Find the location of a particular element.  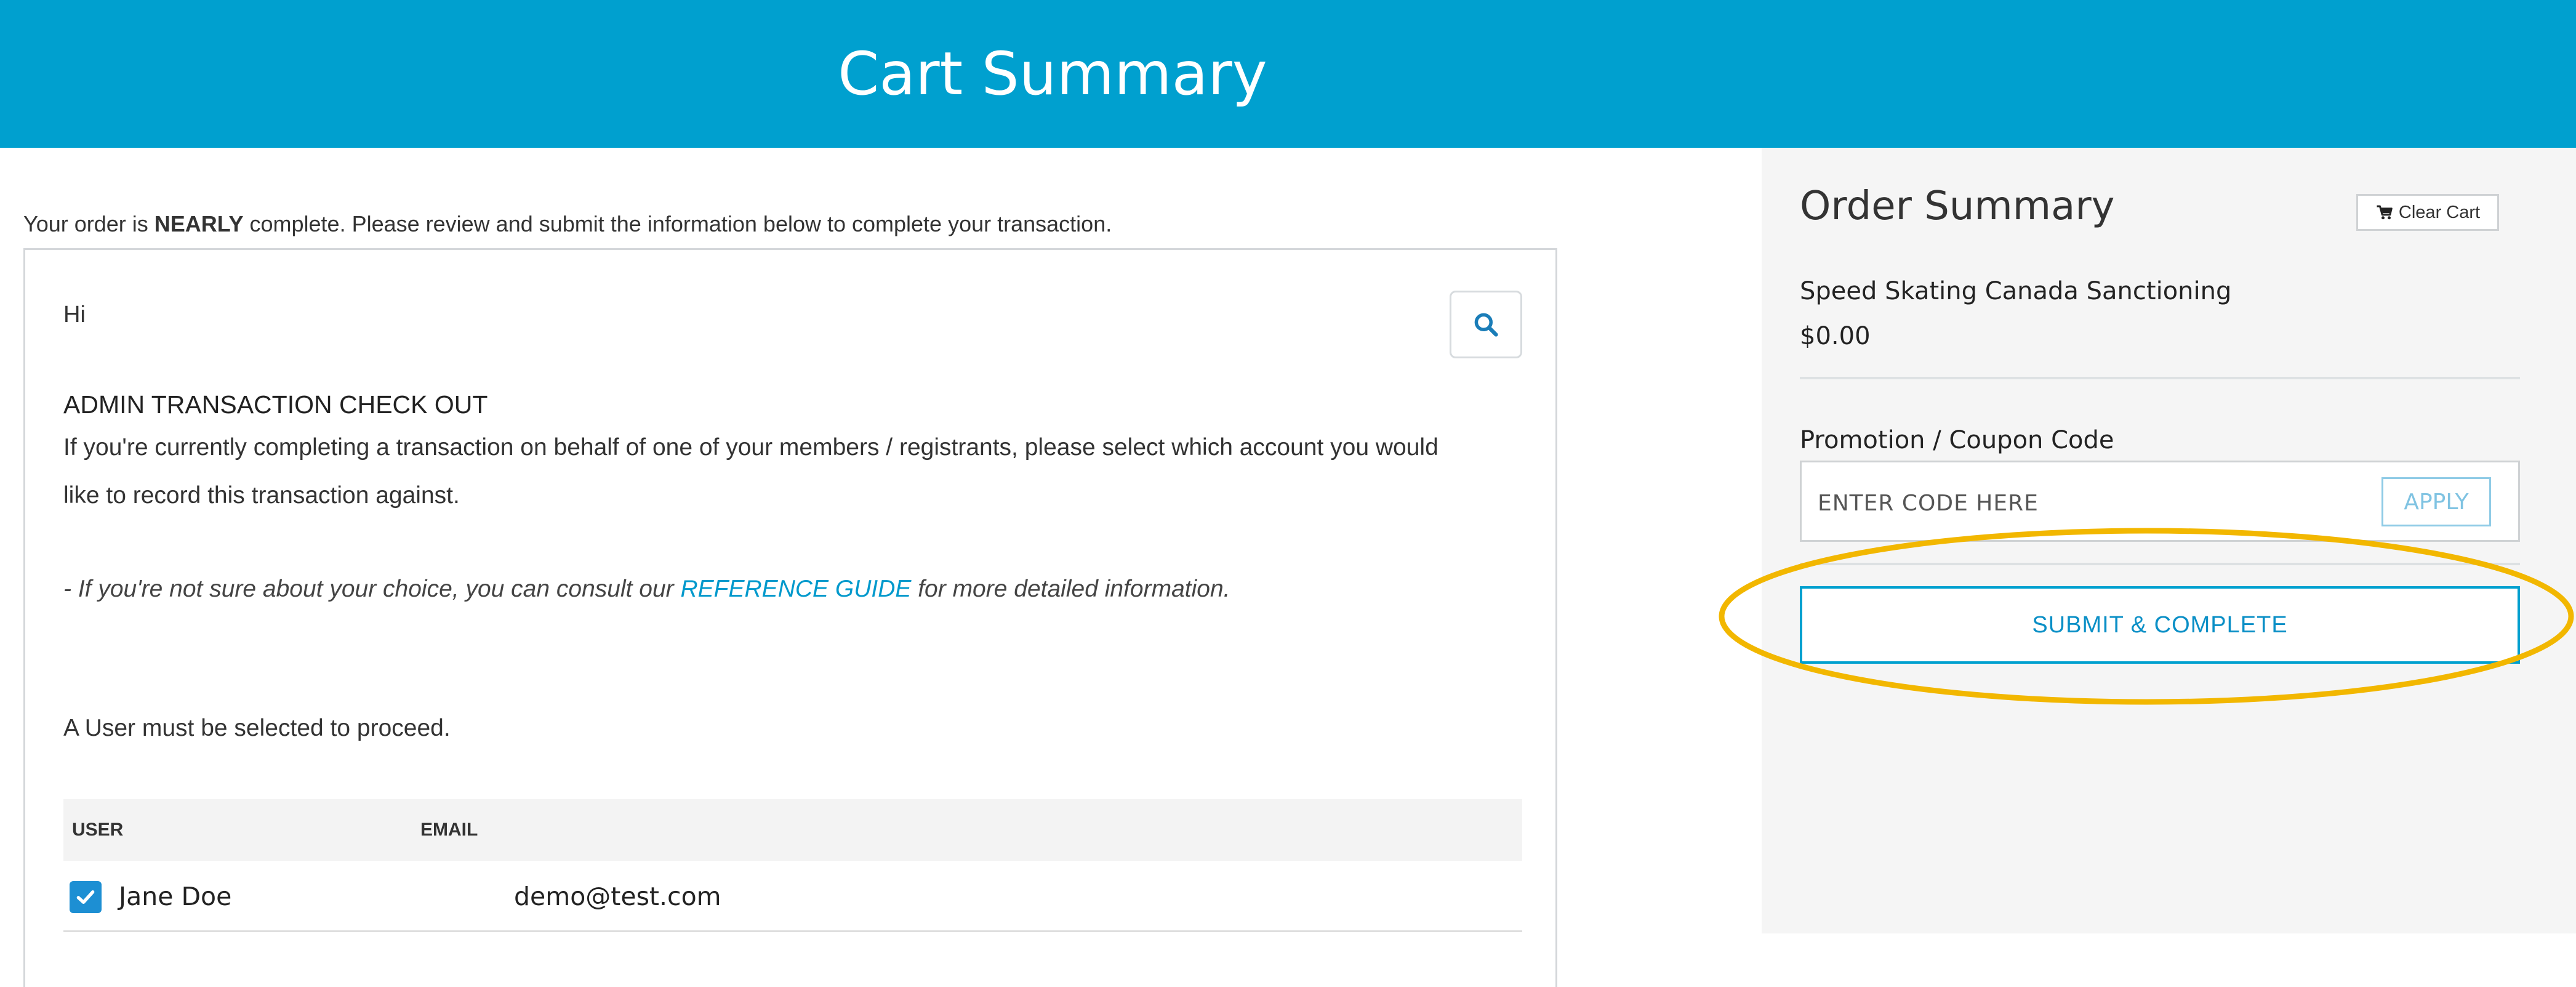

promo-code-label: Promotion / Coupon Code is located at coordinates (1957, 440).